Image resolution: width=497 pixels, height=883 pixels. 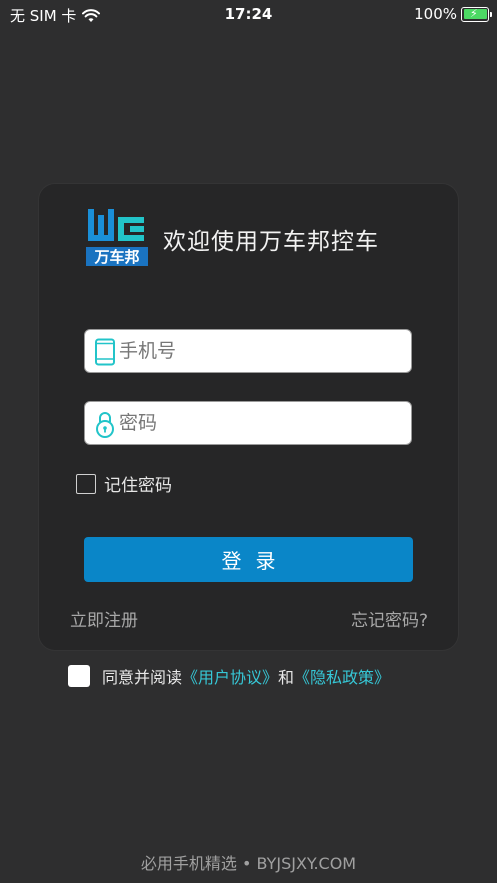 What do you see at coordinates (86, 483) in the screenshot?
I see `remember-checkbox` at bounding box center [86, 483].